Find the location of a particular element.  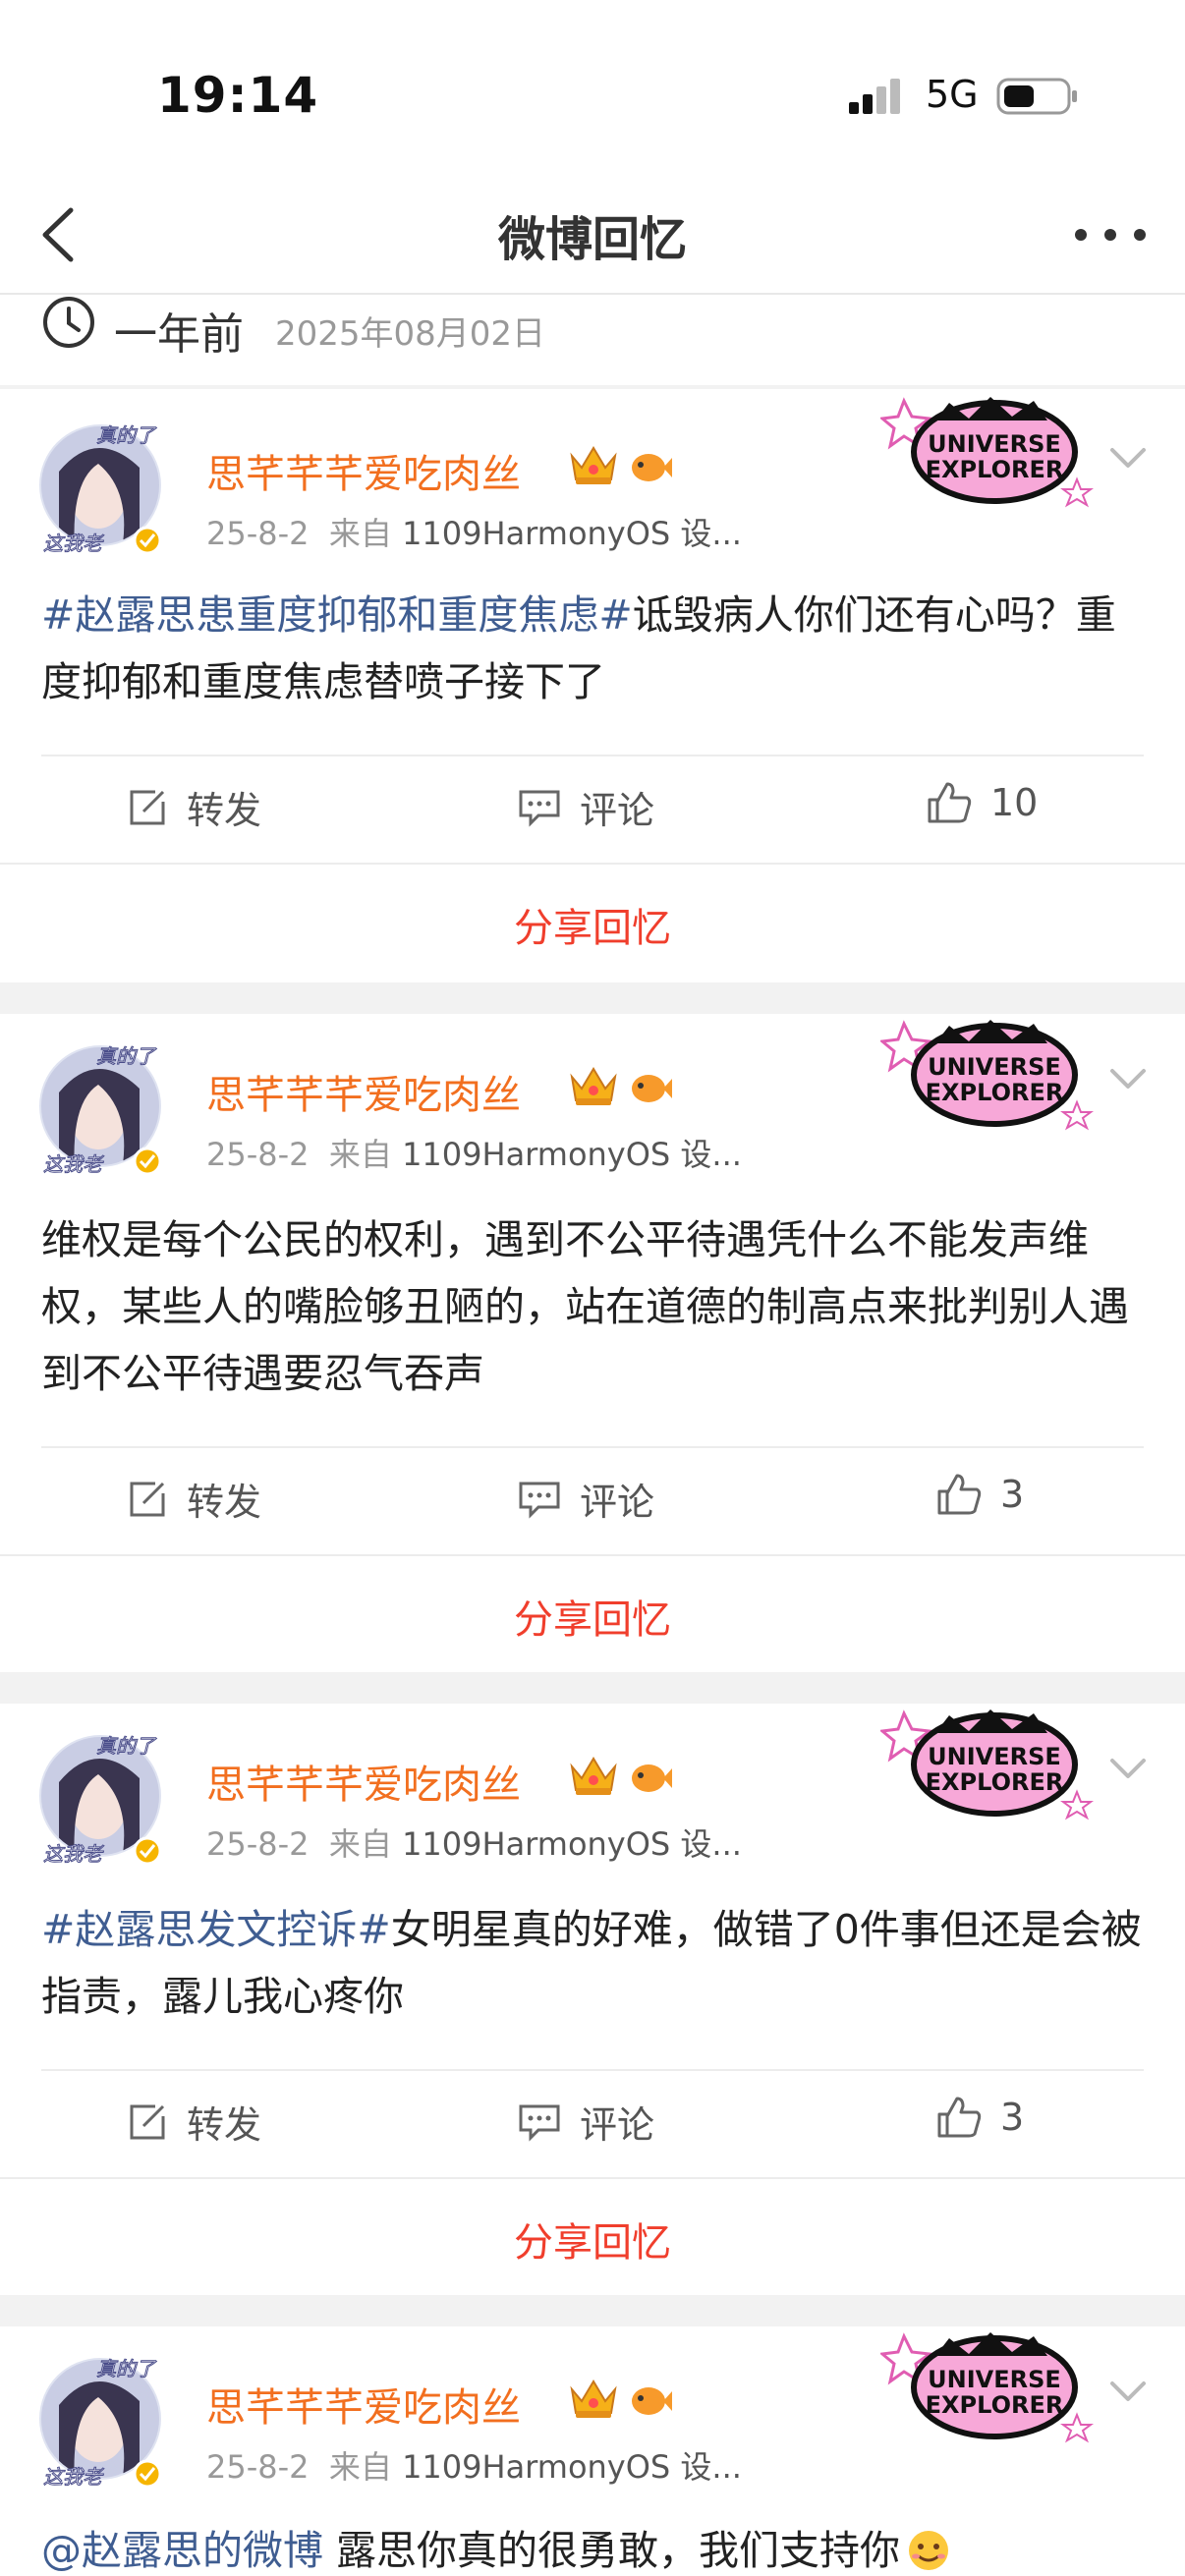

page-title: 微博回忆 is located at coordinates (592, 239).